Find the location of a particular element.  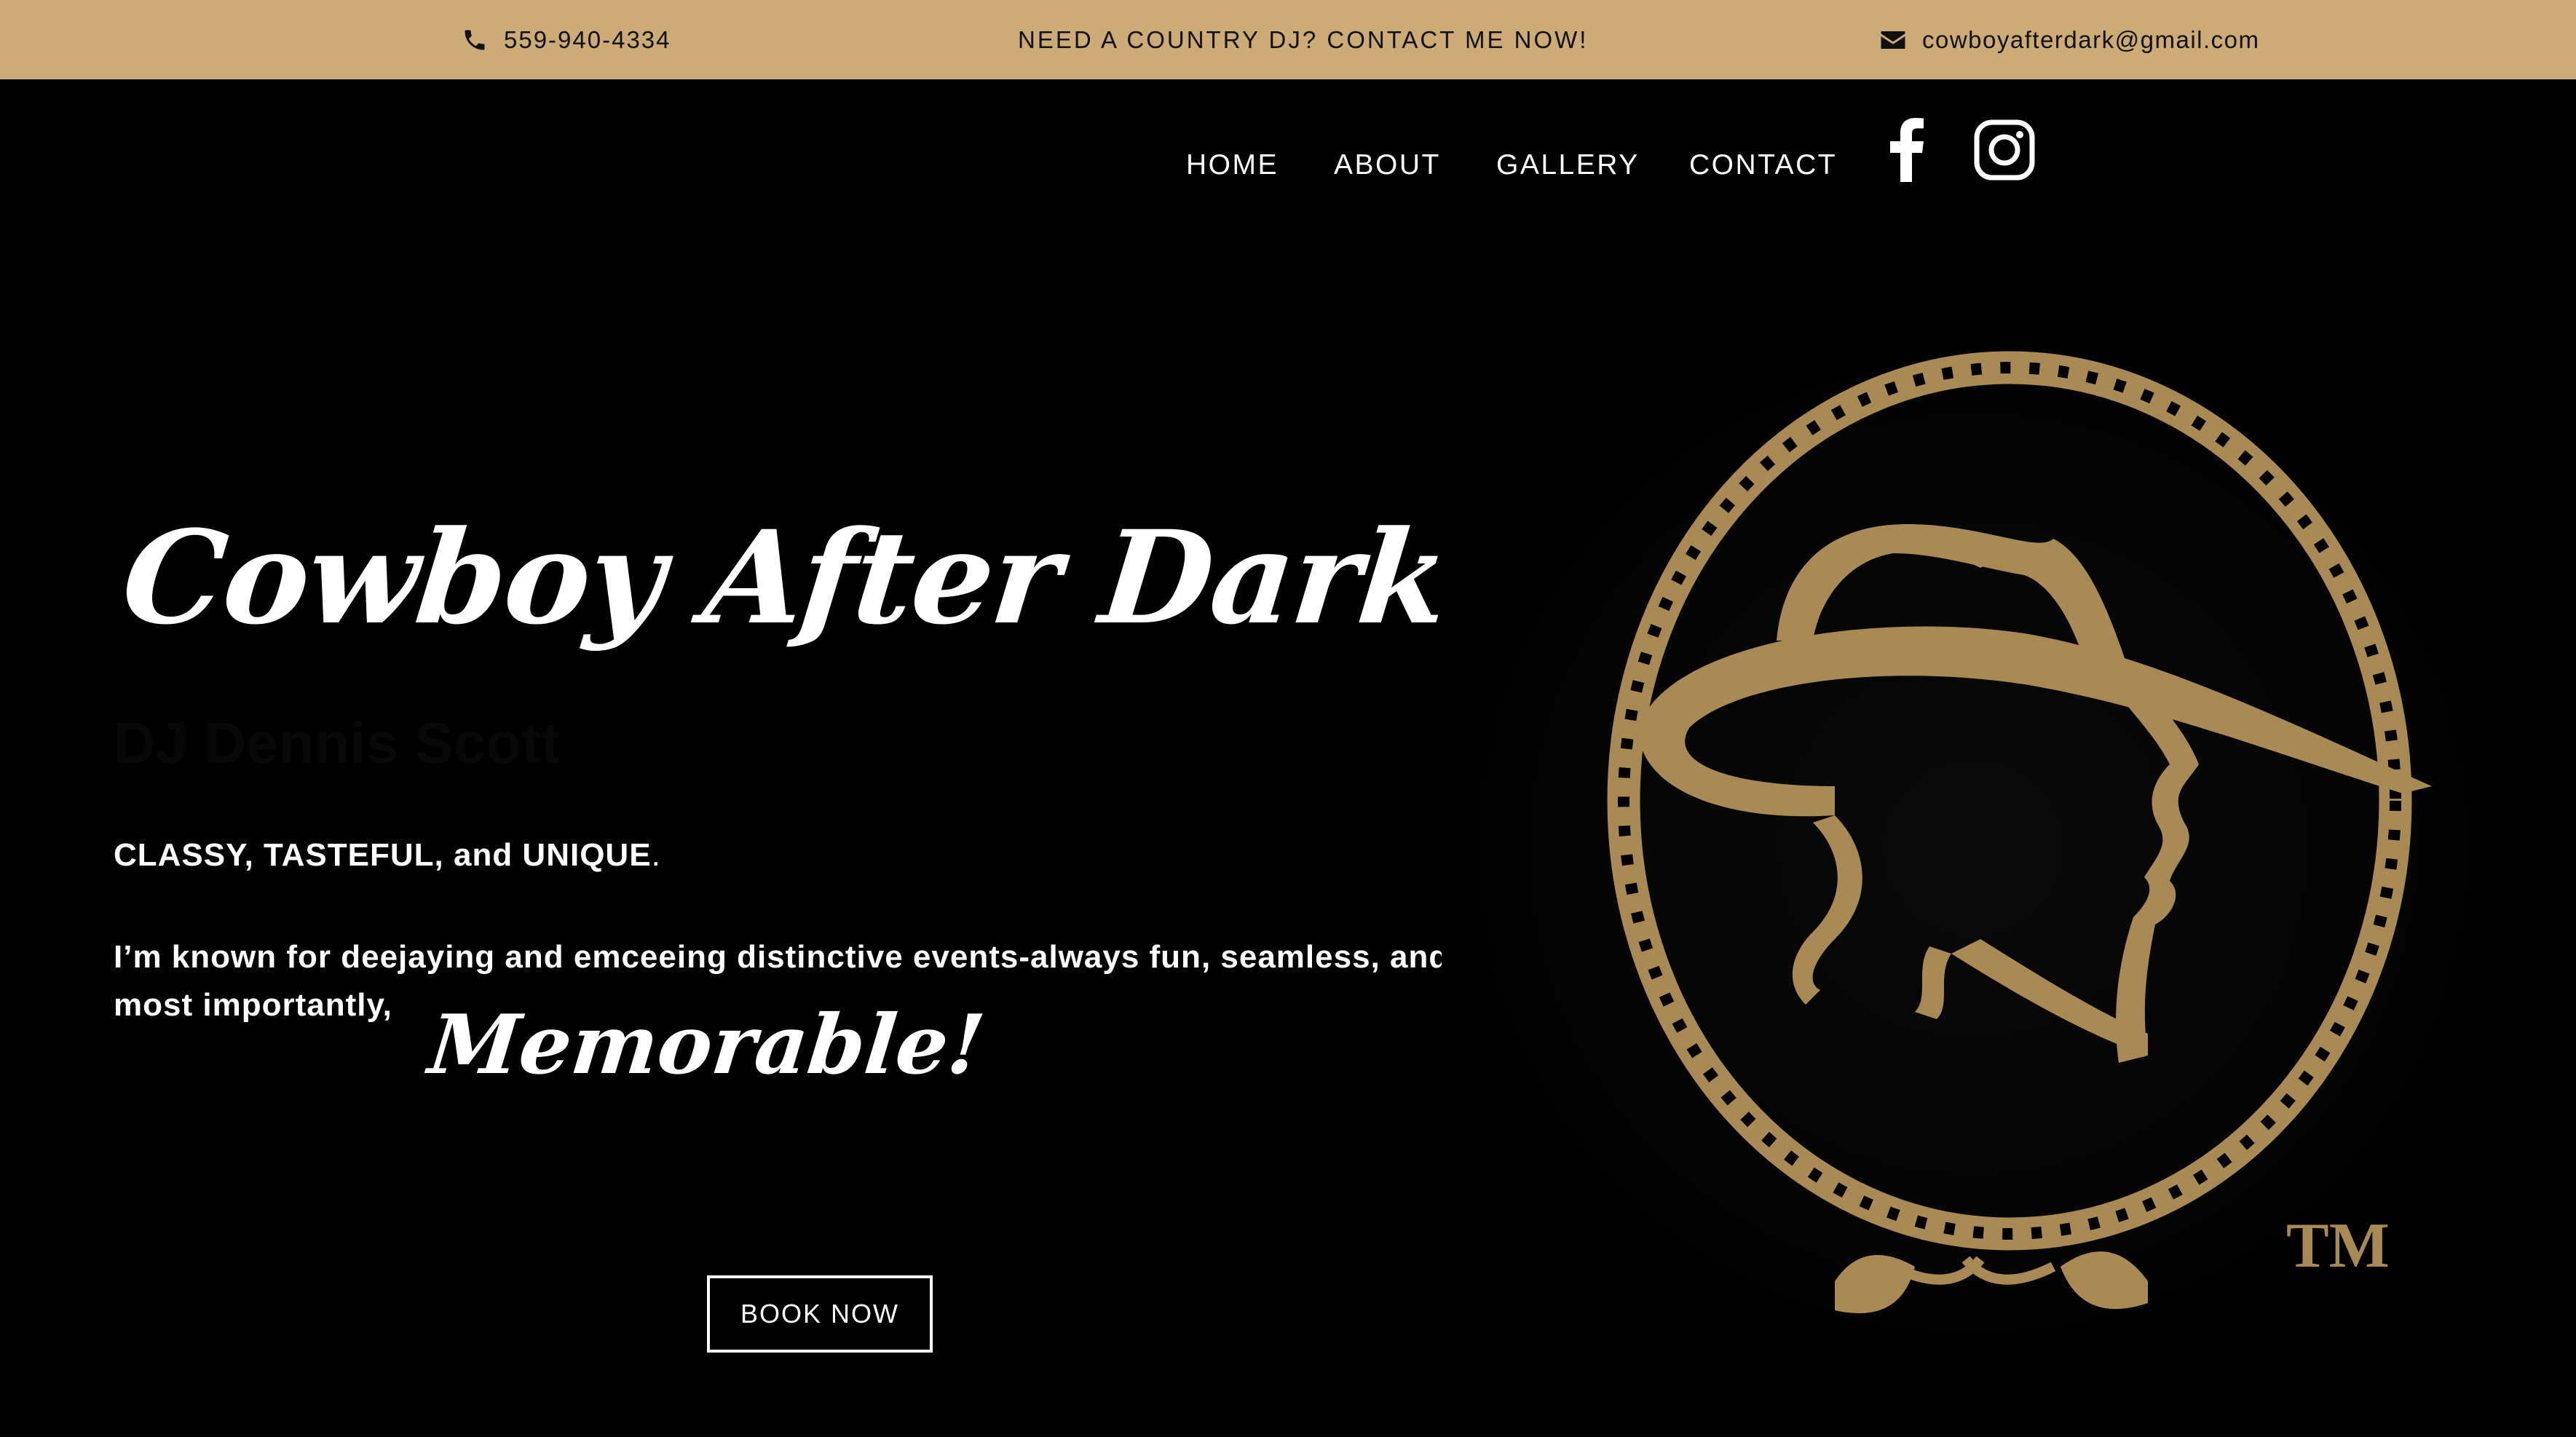

main-navigation: HOME ABOUT GALLERY CONTACT is located at coordinates (1288, 171).